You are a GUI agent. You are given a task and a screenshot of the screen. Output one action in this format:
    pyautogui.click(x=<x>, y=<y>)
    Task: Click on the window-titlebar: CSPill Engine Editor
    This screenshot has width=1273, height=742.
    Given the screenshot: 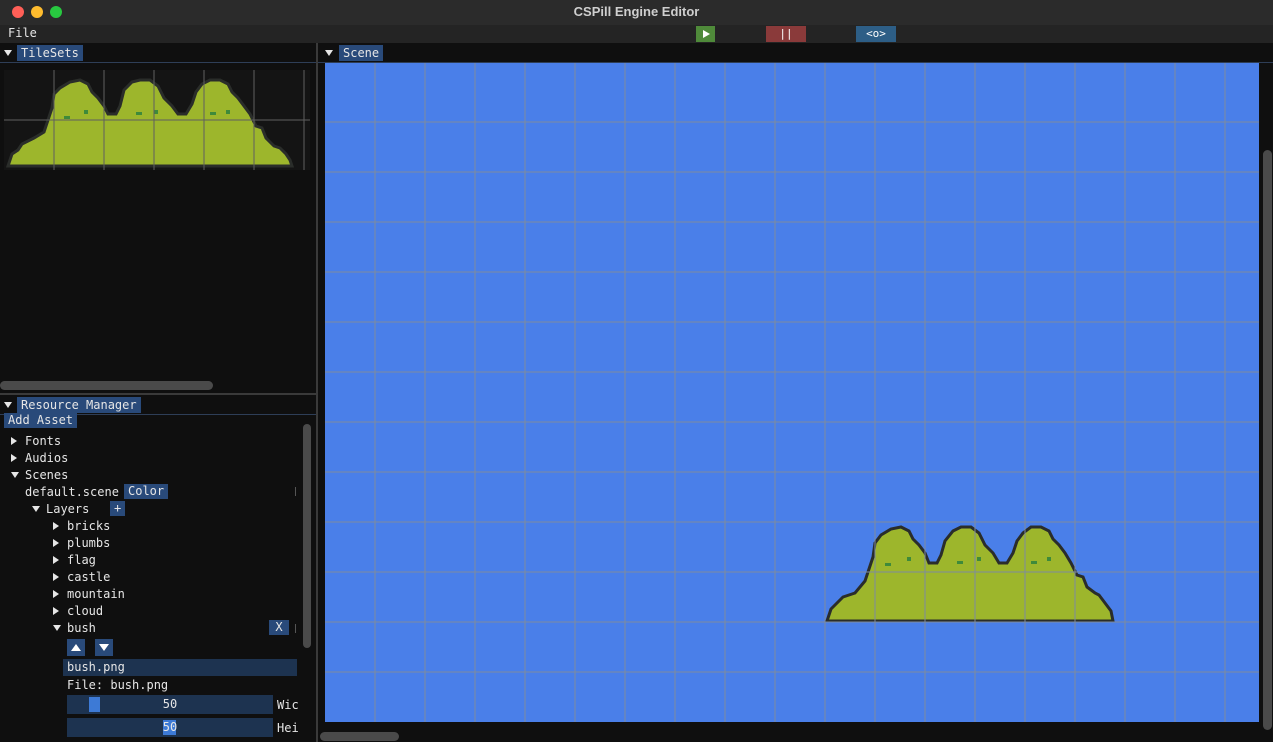 What is the action you would take?
    pyautogui.click(x=636, y=13)
    